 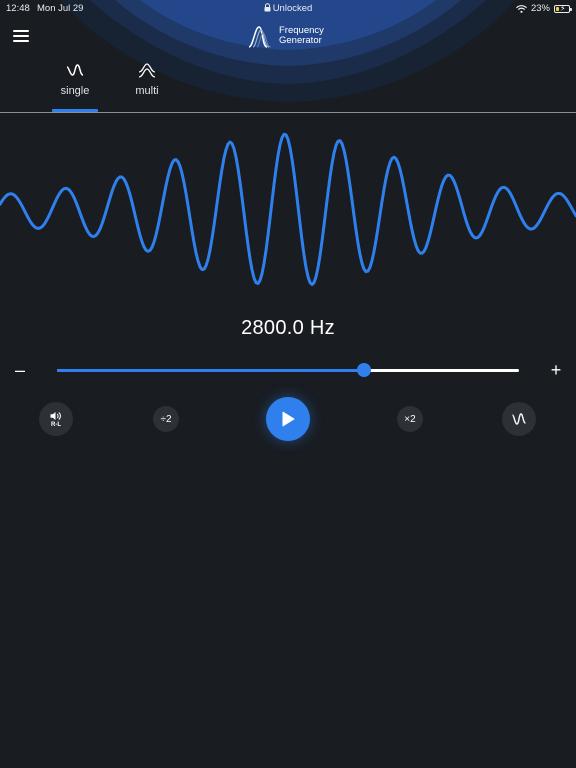 What do you see at coordinates (288, 328) in the screenshot?
I see `frequency-readout: 2800.0 Hz` at bounding box center [288, 328].